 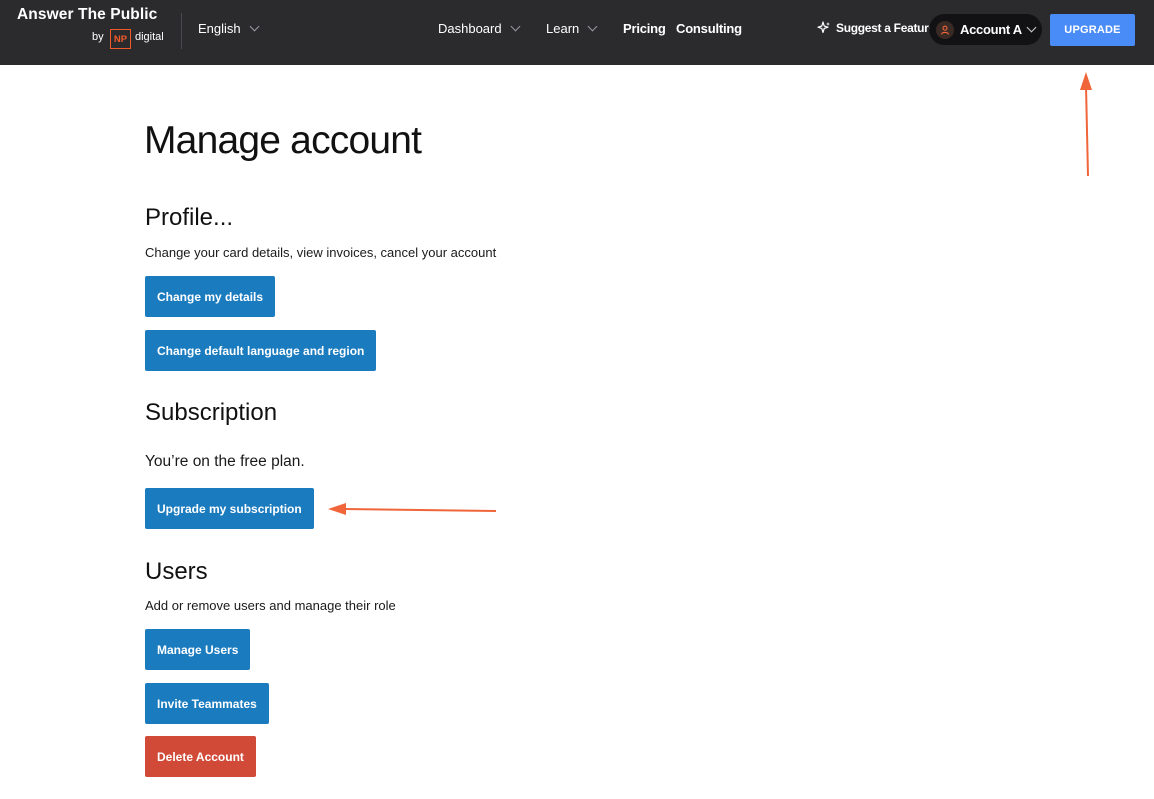 What do you see at coordinates (149, 37) in the screenshot?
I see `brand-digital: digital` at bounding box center [149, 37].